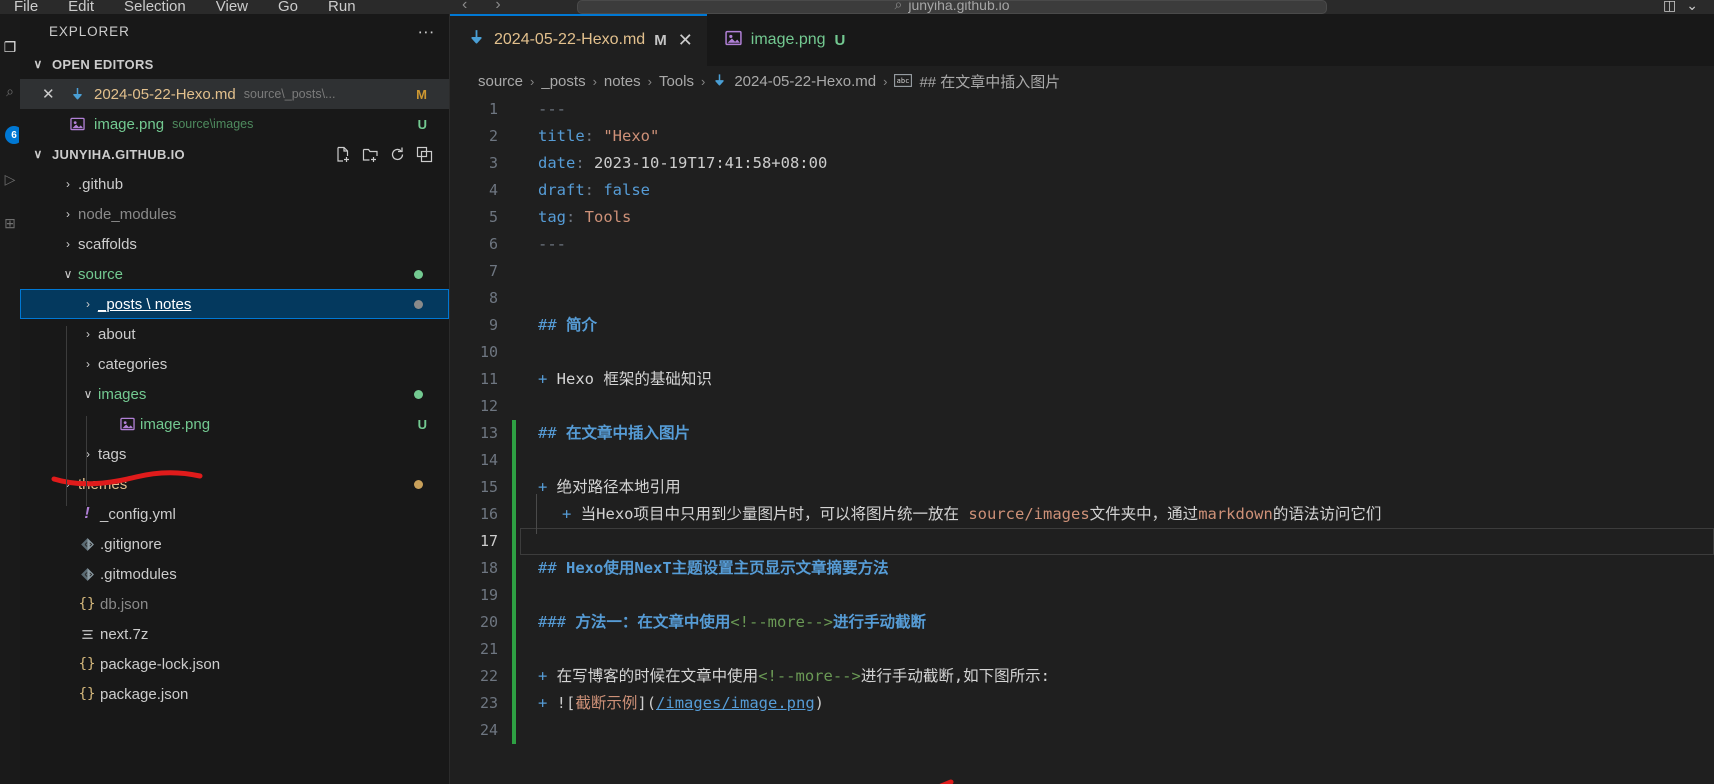 The height and width of the screenshot is (784, 1714). What do you see at coordinates (48, 94) in the screenshot?
I see `close-icon: ✕` at bounding box center [48, 94].